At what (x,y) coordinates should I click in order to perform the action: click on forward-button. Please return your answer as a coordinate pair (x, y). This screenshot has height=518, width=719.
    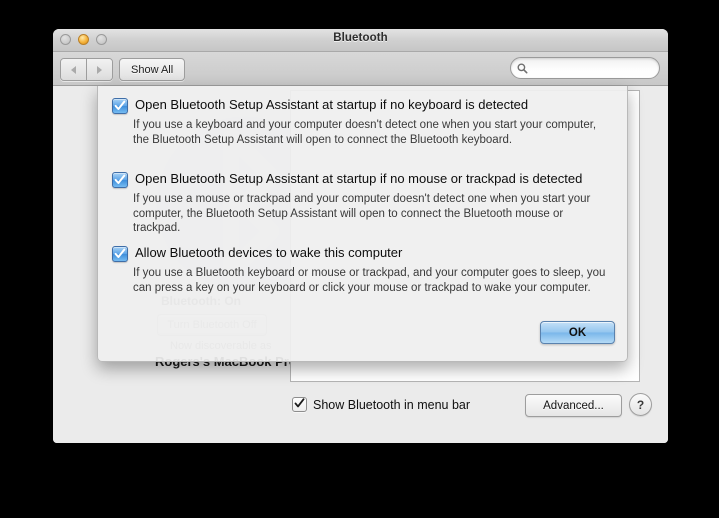
    Looking at the image, I should click on (99, 69).